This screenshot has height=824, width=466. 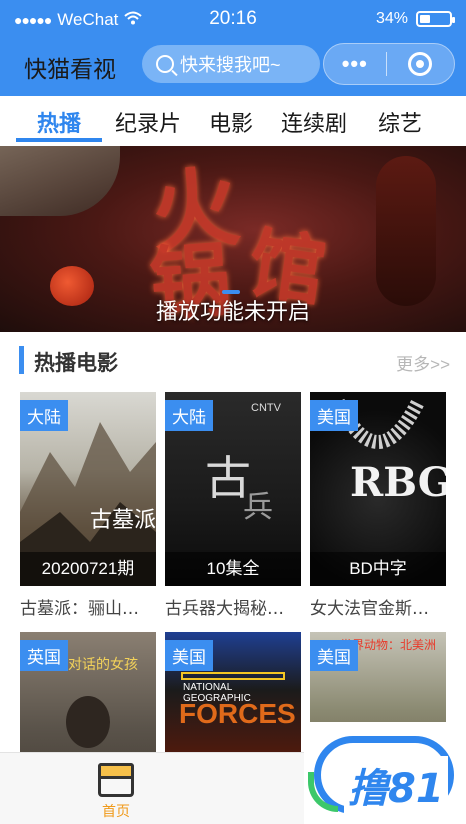 What do you see at coordinates (323, 792) in the screenshot?
I see `watermark-swoosh-icon` at bounding box center [323, 792].